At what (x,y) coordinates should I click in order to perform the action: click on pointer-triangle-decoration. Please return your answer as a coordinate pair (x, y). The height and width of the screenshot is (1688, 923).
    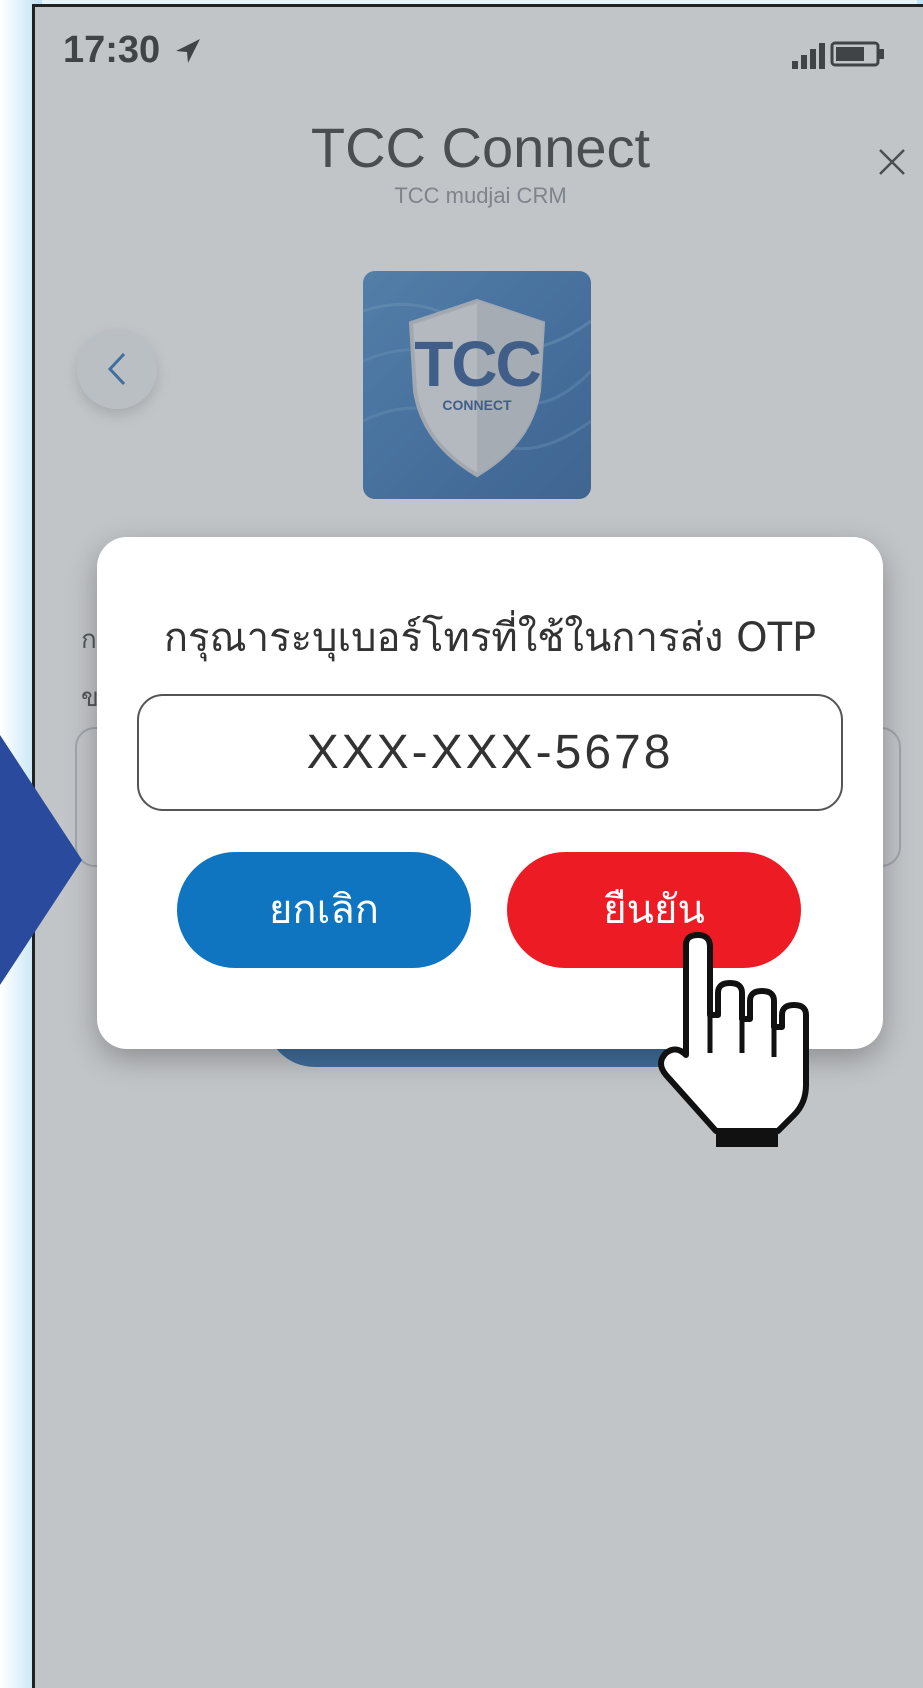
    Looking at the image, I should click on (41, 860).